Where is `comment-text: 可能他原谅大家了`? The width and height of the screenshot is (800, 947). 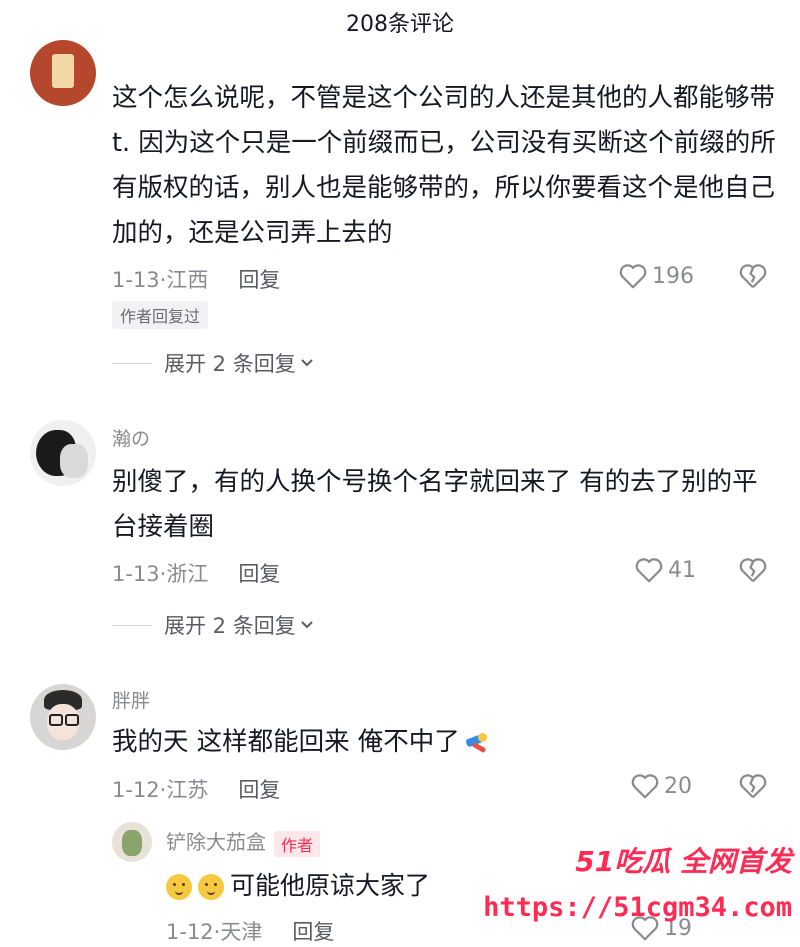
comment-text: 可能他原谅大家了 is located at coordinates (298, 886).